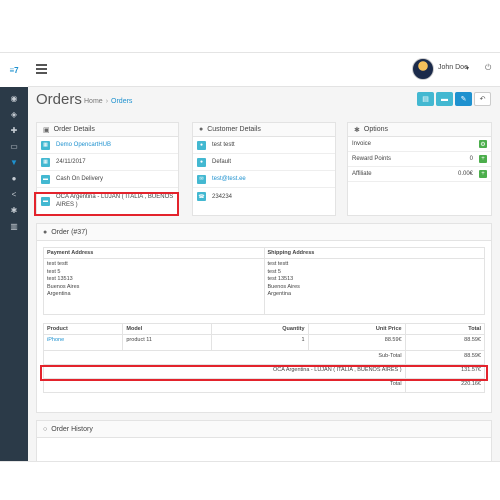 The image size is (500, 500). I want to click on generate-invoice-button: ⚙, so click(483, 144).